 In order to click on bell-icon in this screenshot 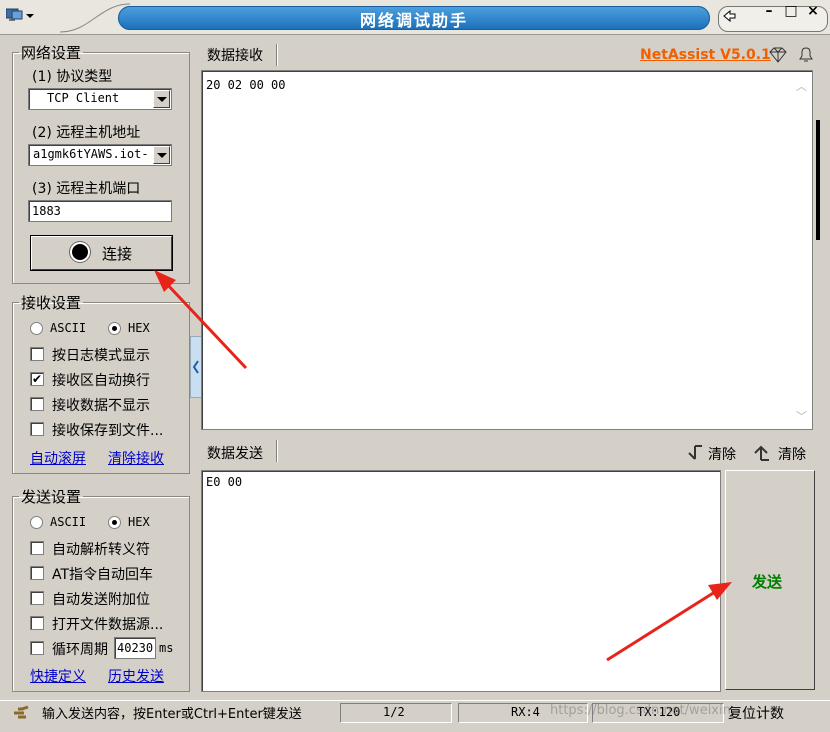, I will do `click(806, 57)`.